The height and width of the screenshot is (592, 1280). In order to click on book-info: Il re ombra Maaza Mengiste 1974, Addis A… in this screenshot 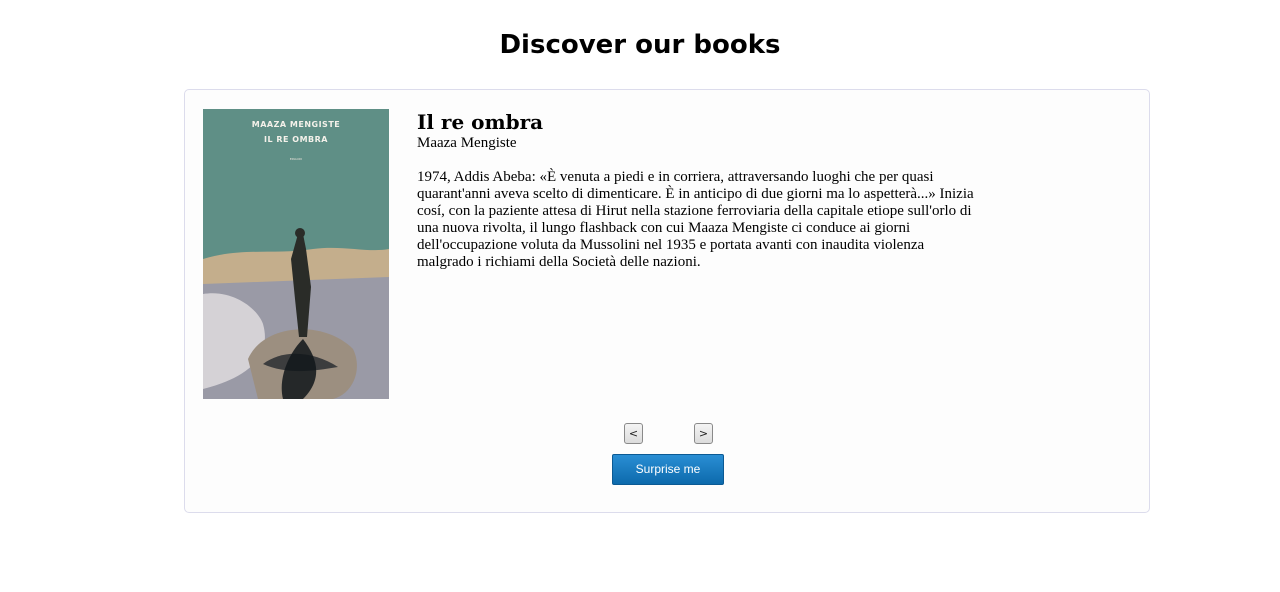, I will do `click(697, 190)`.